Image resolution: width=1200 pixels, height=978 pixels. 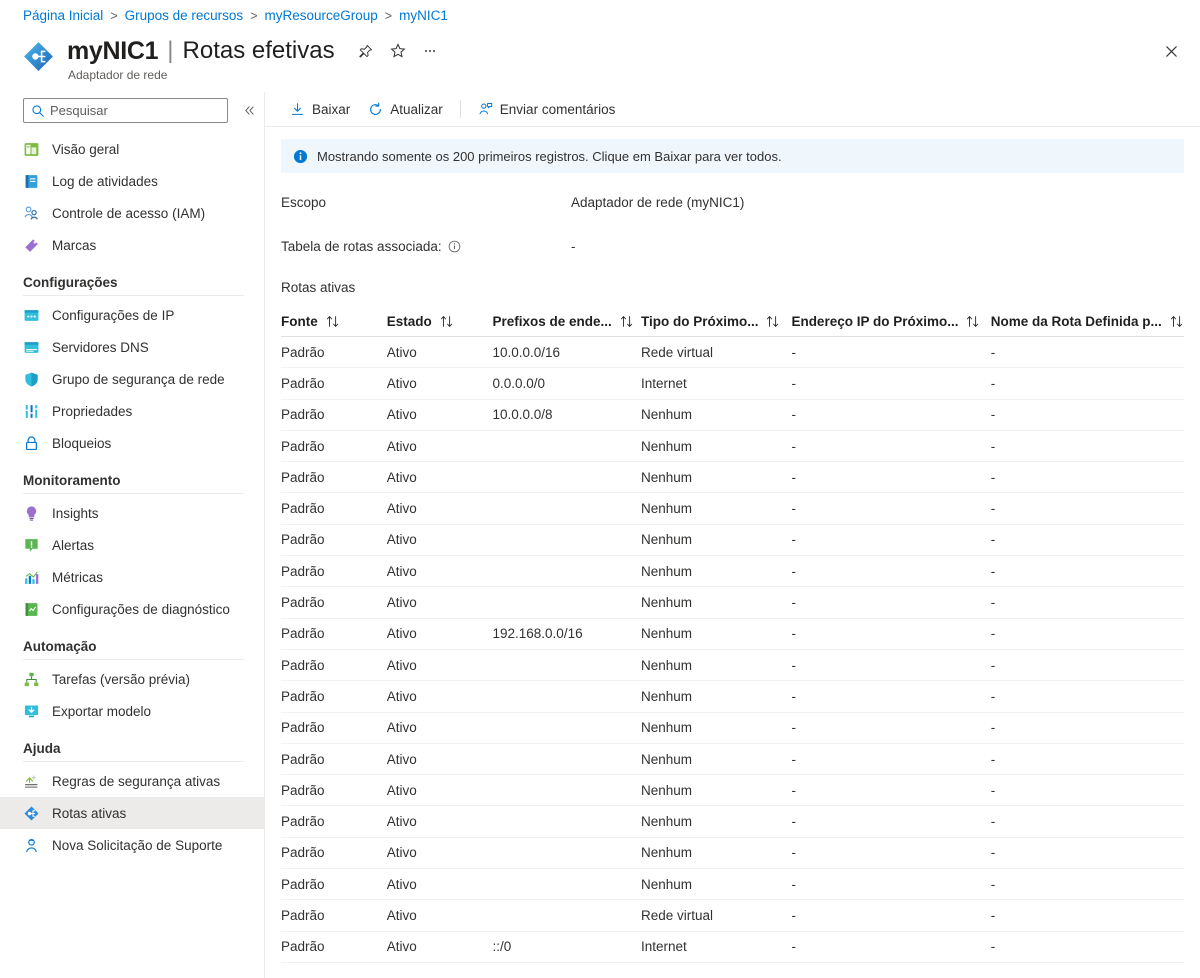 What do you see at coordinates (366, 51) in the screenshot?
I see `pin-button` at bounding box center [366, 51].